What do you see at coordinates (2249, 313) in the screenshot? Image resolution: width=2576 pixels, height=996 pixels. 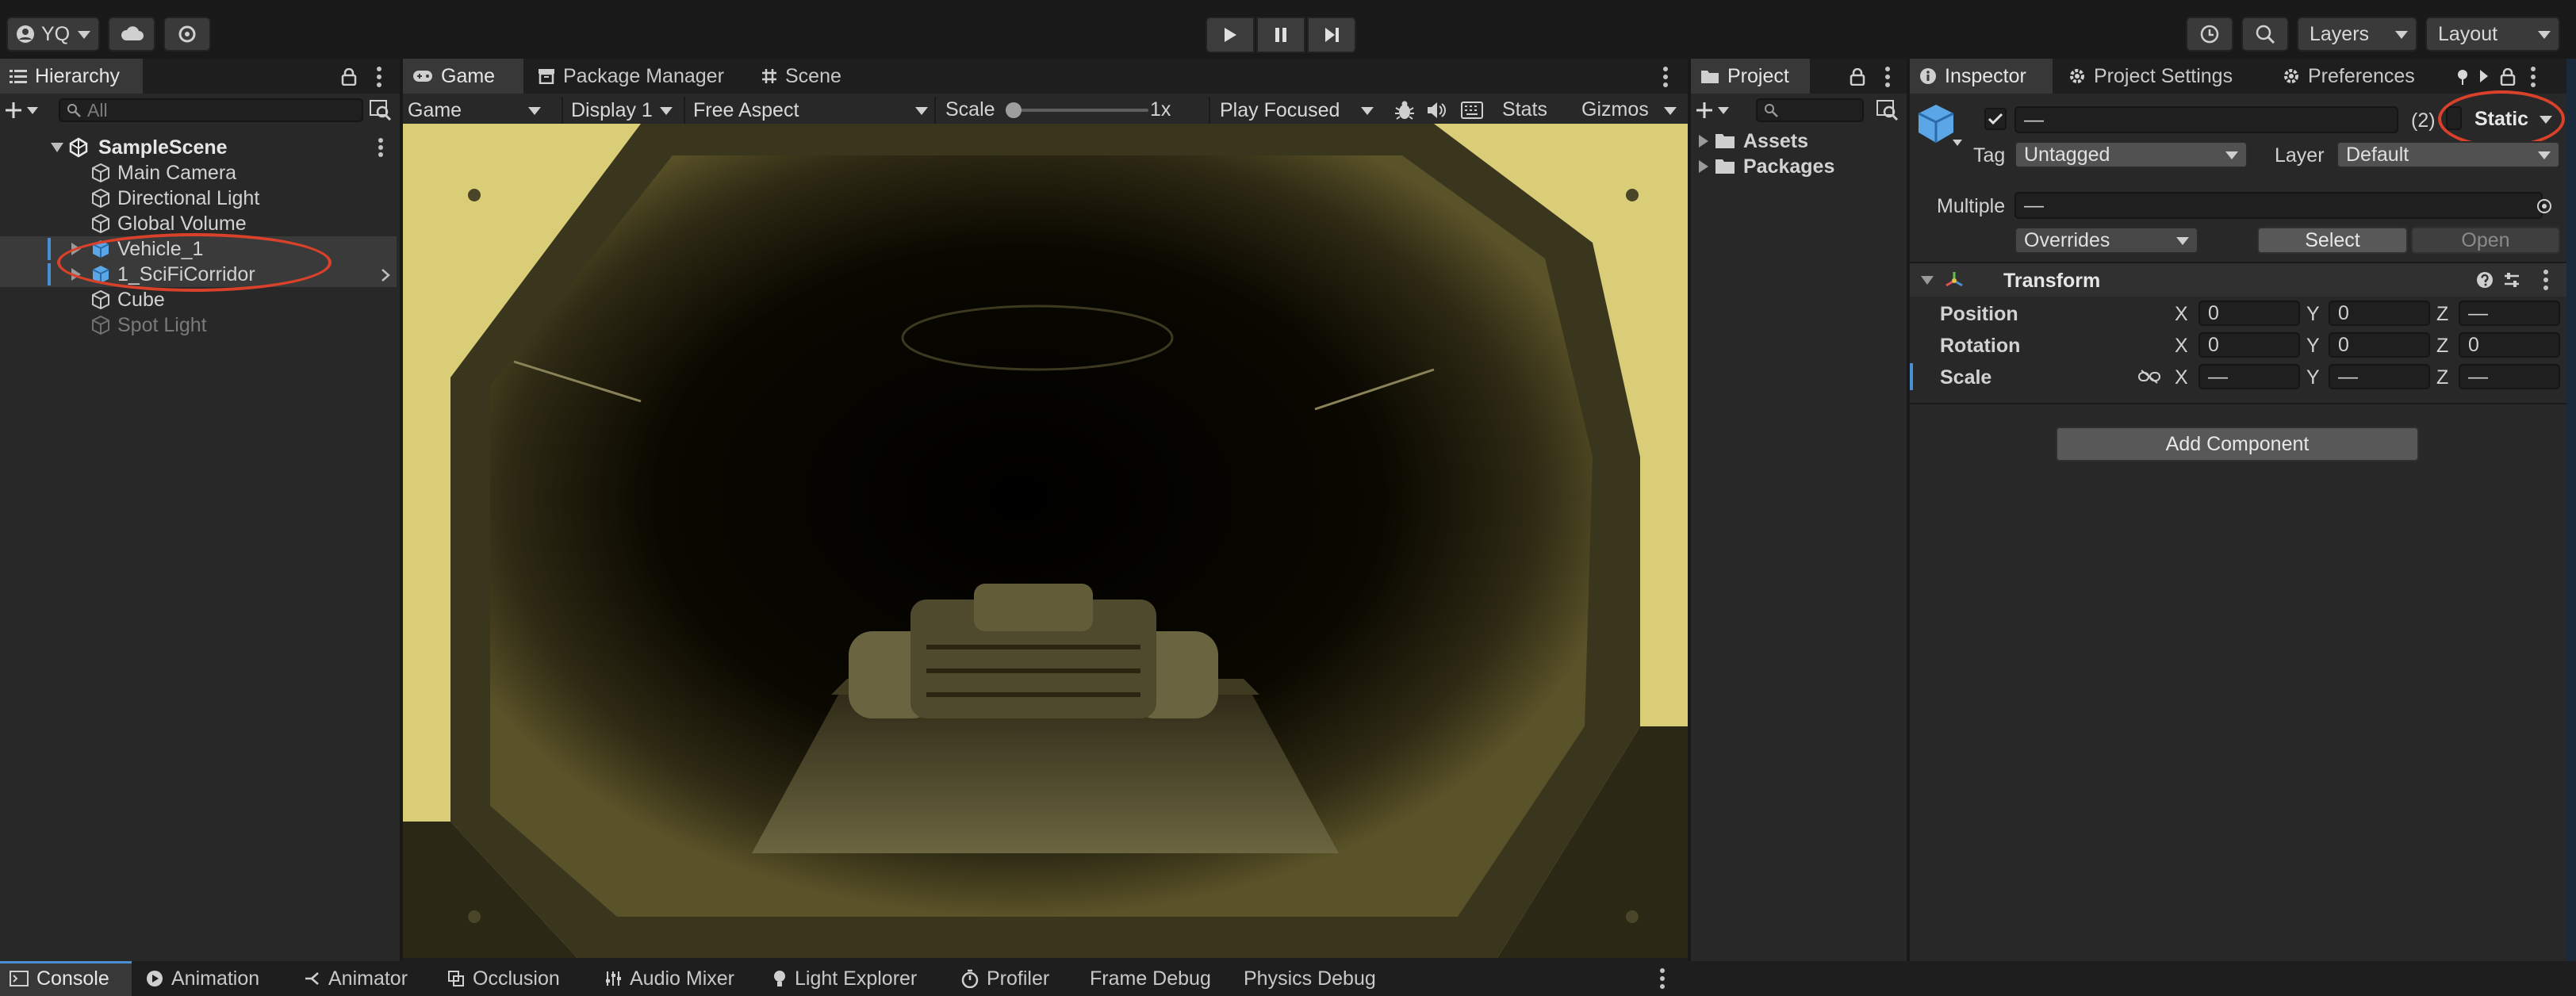 I see `position-x-field: 0` at bounding box center [2249, 313].